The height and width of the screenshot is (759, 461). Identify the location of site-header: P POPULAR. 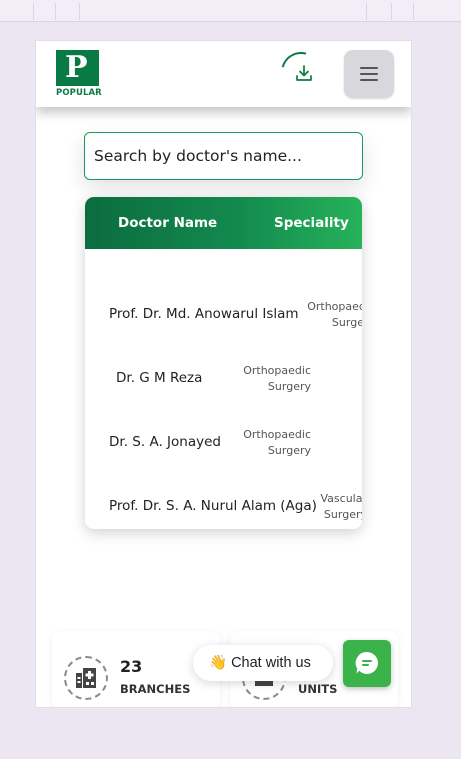
(223, 74).